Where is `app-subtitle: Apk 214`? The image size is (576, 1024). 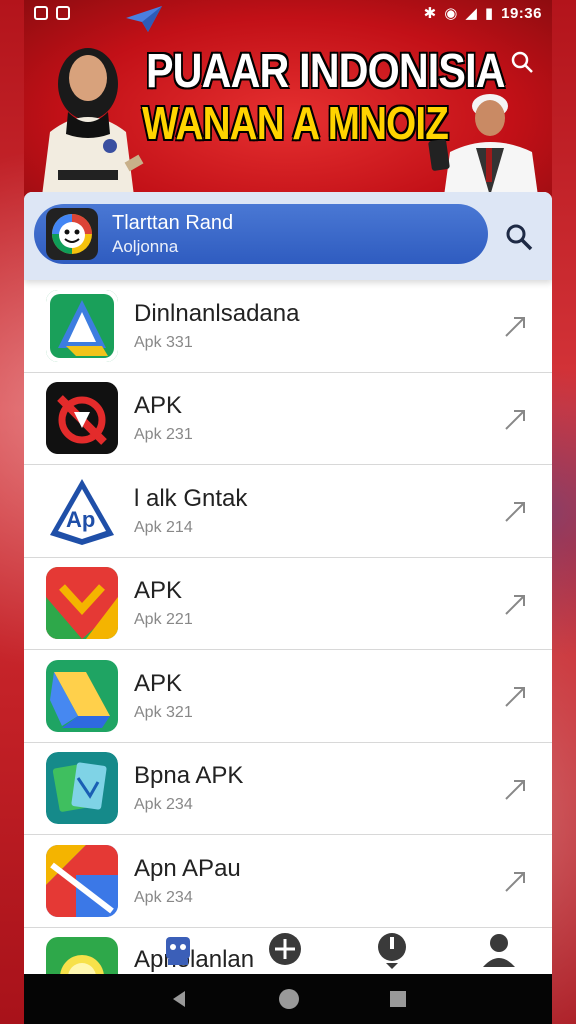 app-subtitle: Apk 214 is located at coordinates (163, 527).